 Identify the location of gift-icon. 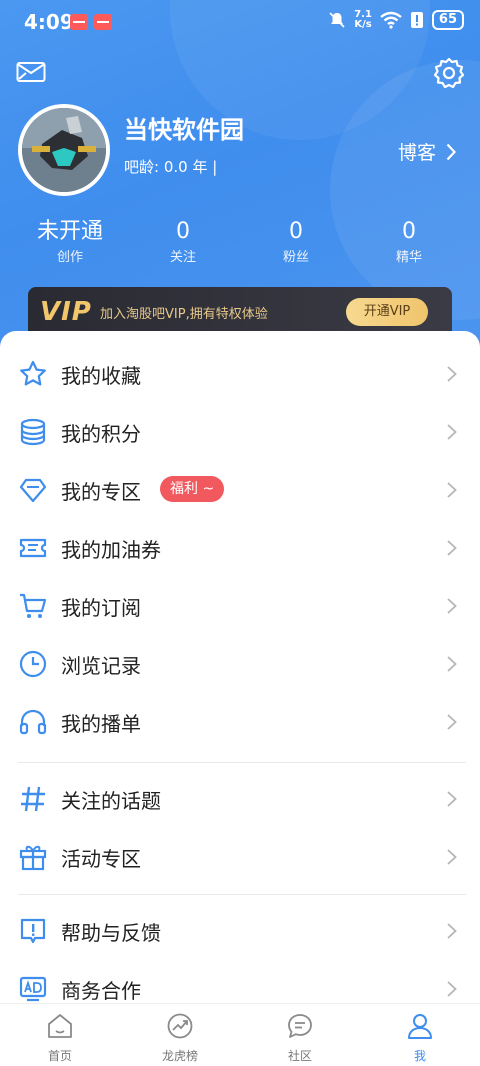
(33, 858).